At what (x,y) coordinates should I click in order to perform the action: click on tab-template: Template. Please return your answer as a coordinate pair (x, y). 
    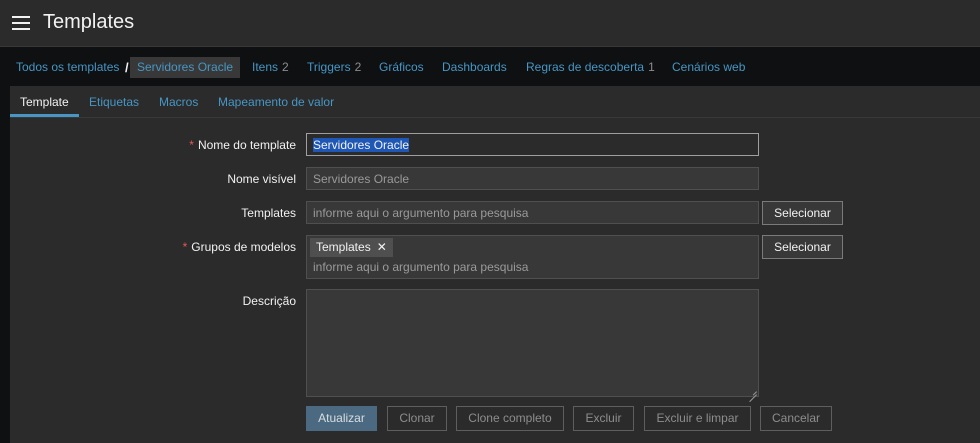
    Looking at the image, I should click on (44, 102).